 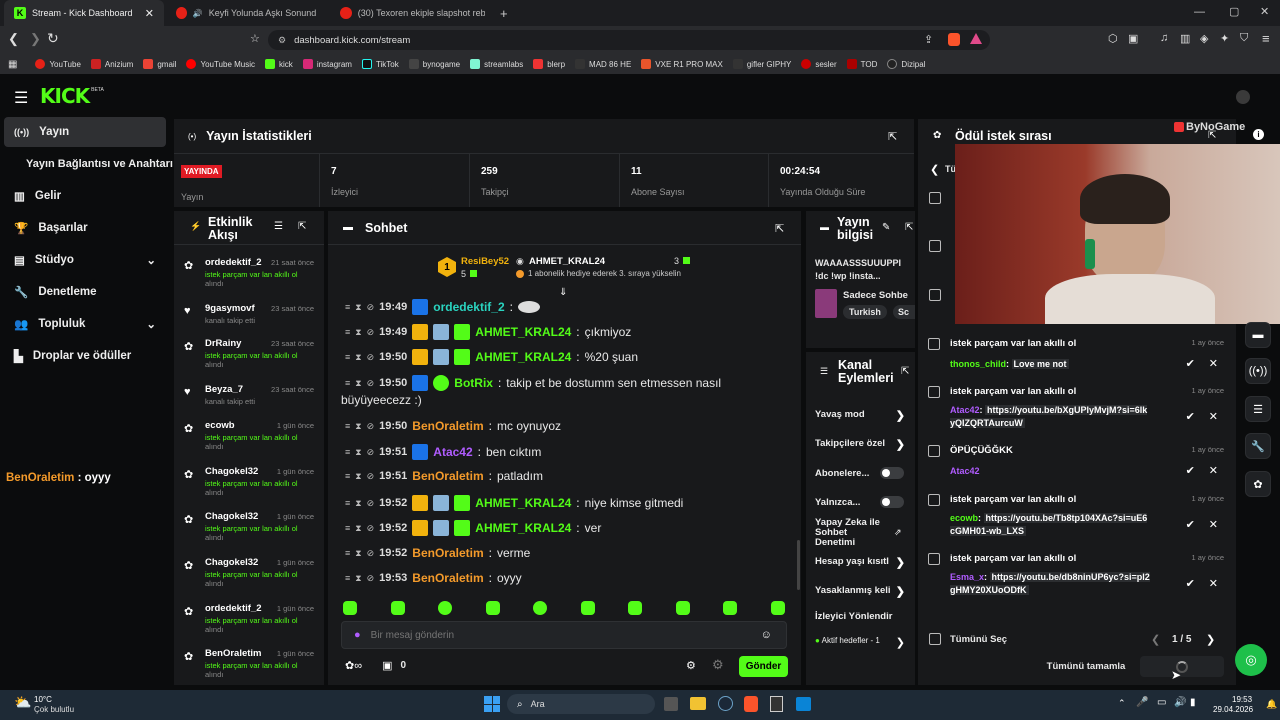 What do you see at coordinates (220, 64) in the screenshot?
I see `bookmark-youtube-music: YouTube Music` at bounding box center [220, 64].